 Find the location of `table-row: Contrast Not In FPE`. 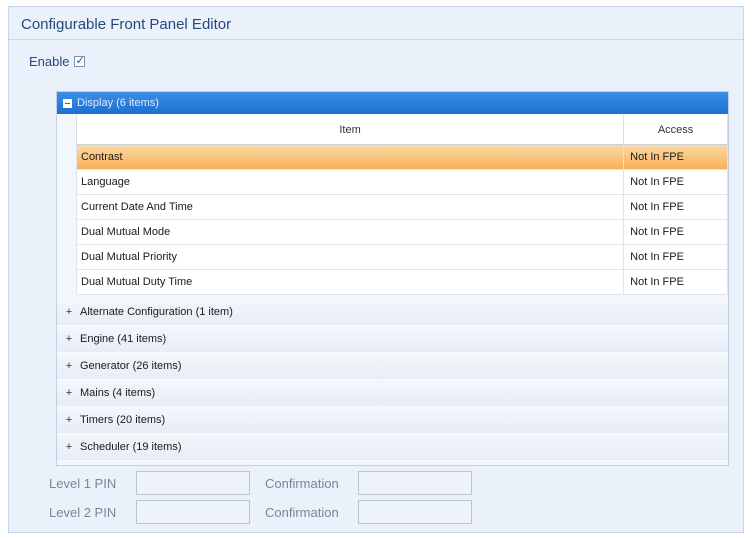

table-row: Contrast Not In FPE is located at coordinates (402, 157).